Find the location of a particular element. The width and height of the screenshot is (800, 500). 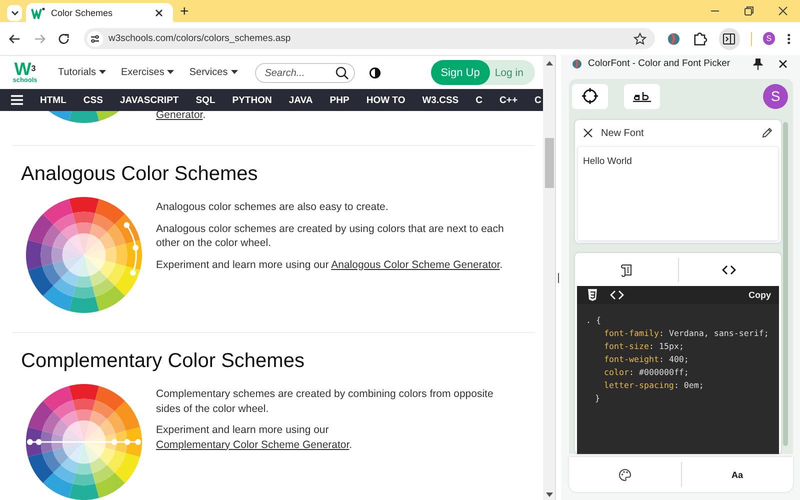

scroll-icon is located at coordinates (627, 270).